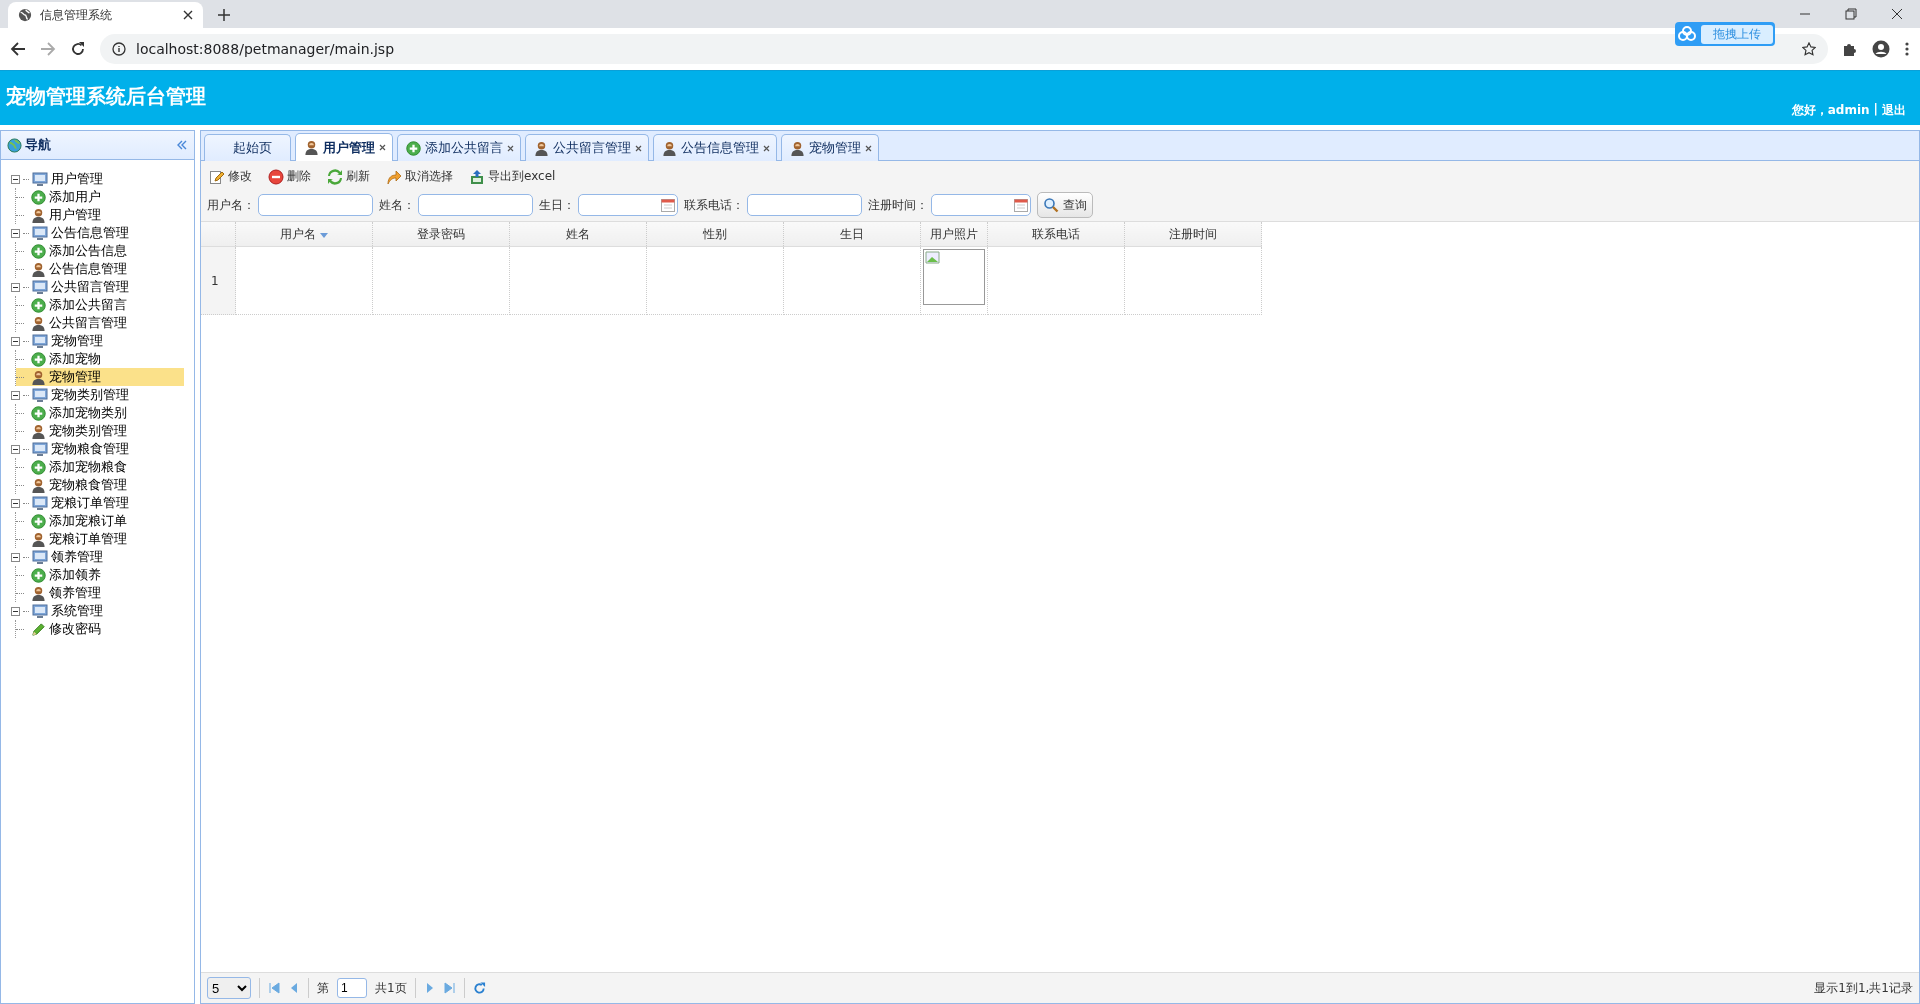 The width and height of the screenshot is (1920, 1004). I want to click on menu-icon, so click(1907, 49).